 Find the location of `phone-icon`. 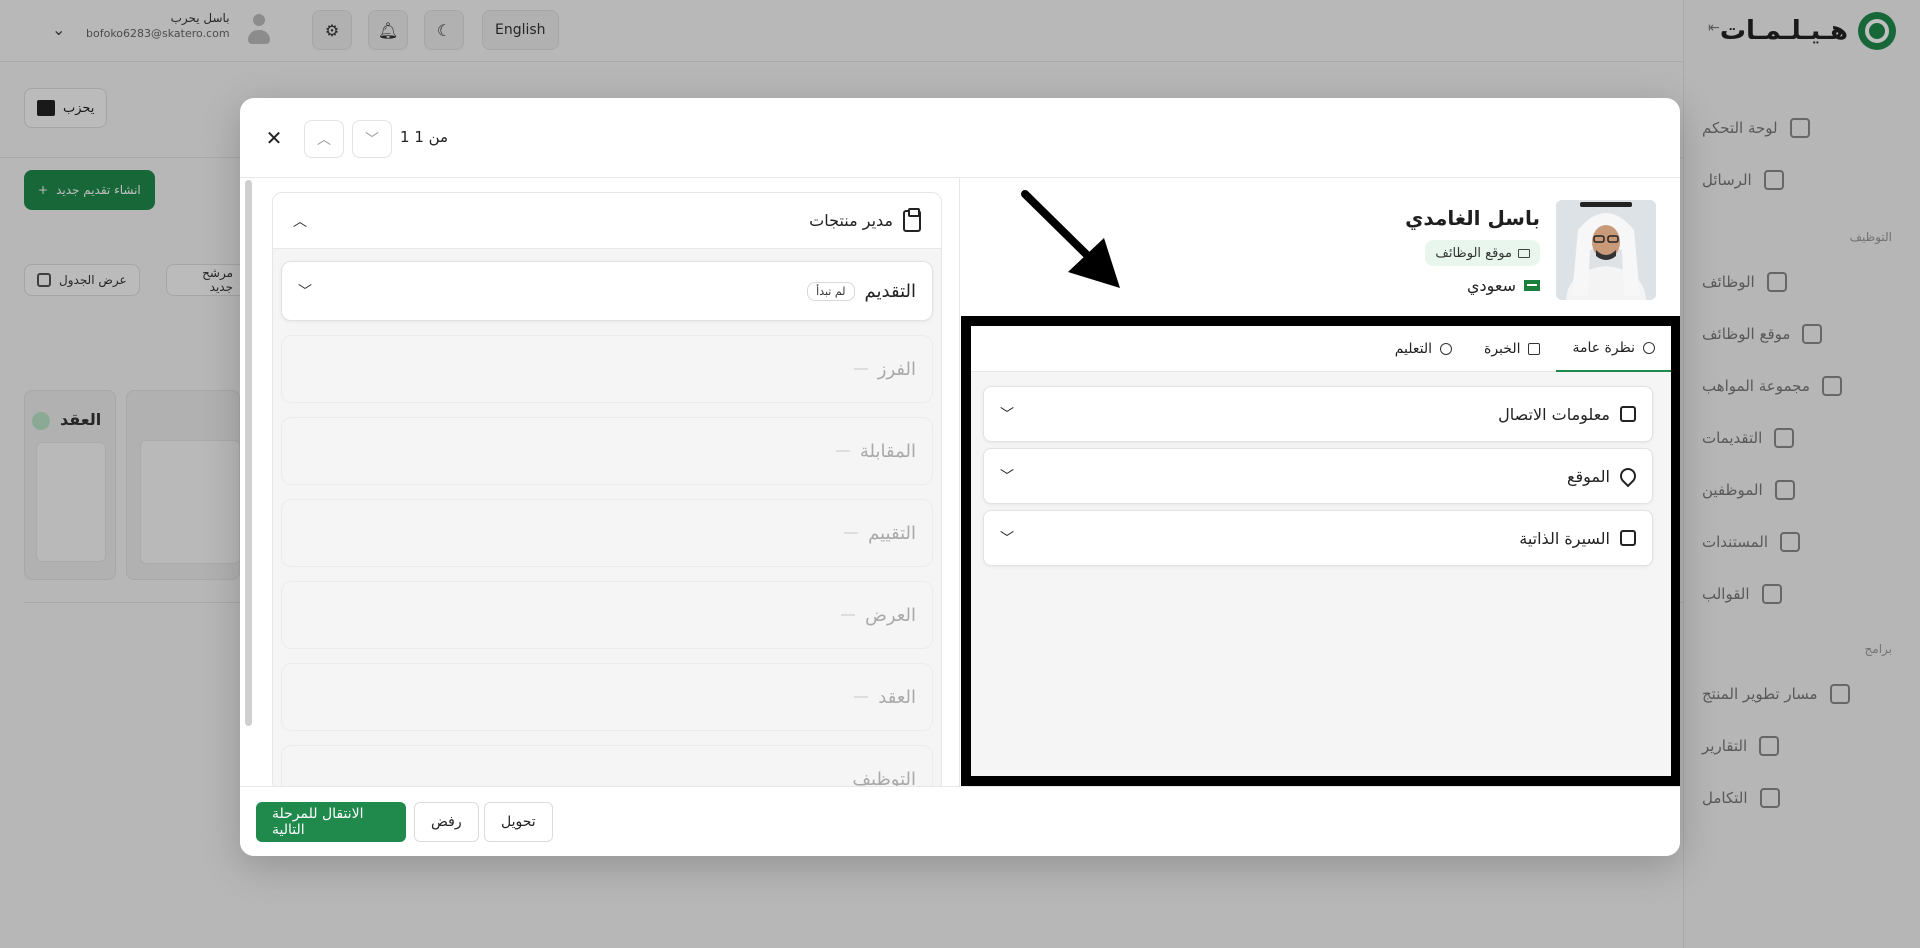

phone-icon is located at coordinates (1628, 414).